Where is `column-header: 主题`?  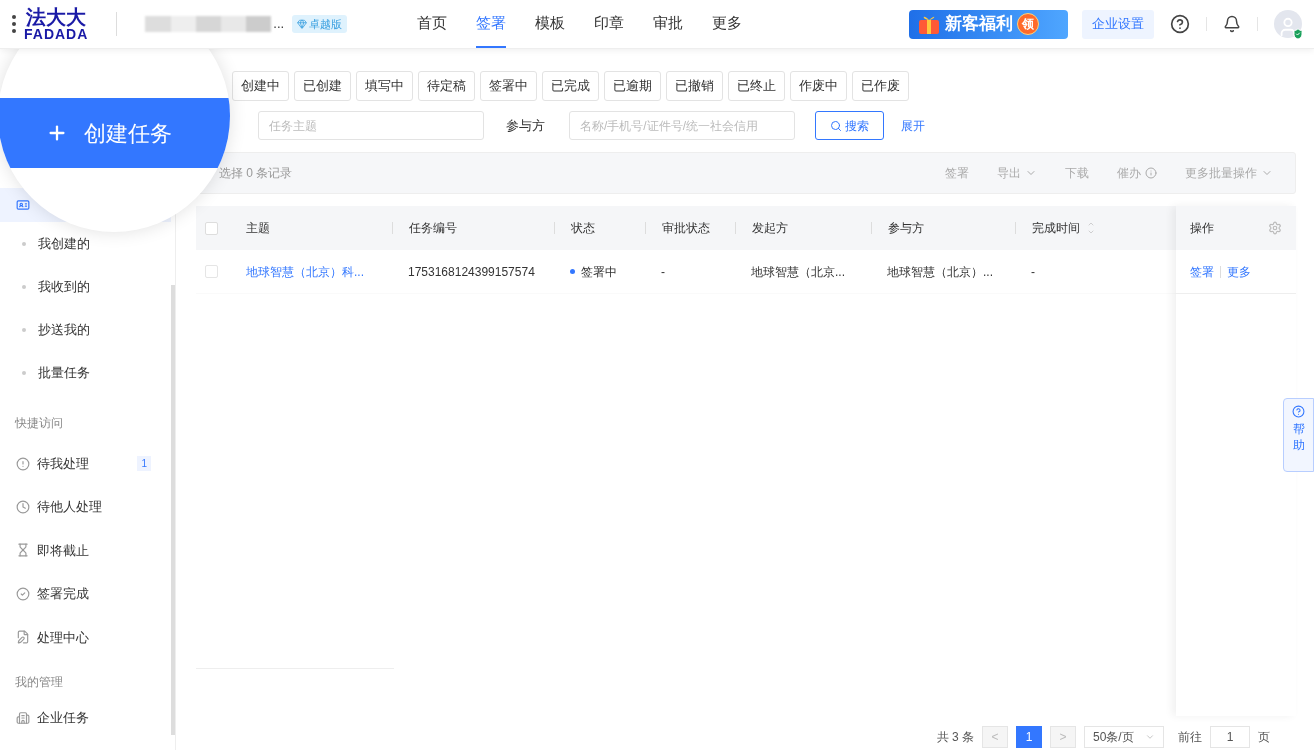 column-header: 主题 is located at coordinates (258, 228).